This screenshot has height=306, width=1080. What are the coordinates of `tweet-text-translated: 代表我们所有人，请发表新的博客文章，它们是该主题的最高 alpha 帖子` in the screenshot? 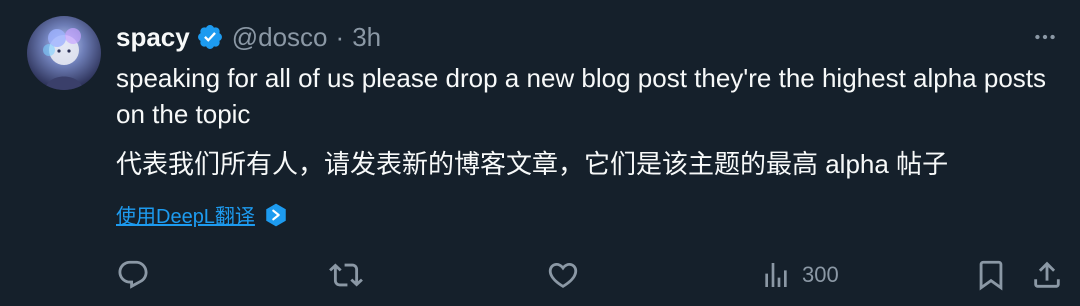 It's located at (532, 164).